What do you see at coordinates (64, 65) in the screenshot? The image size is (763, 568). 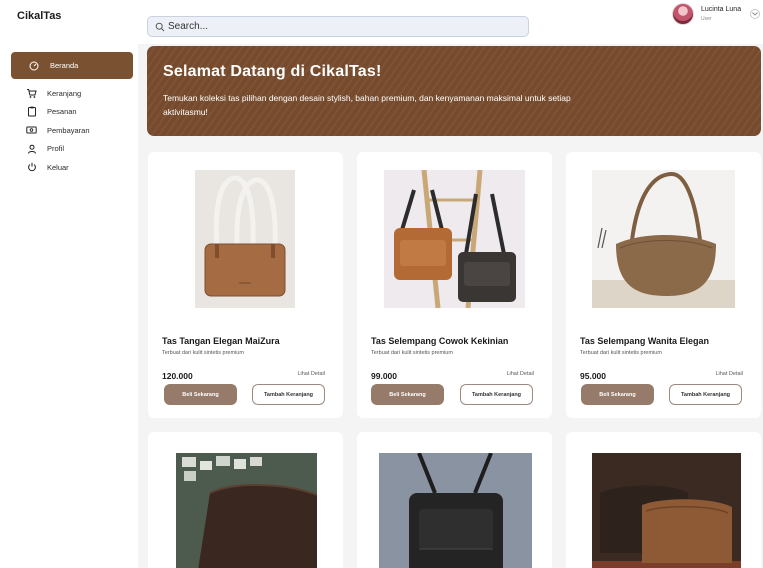 I see `sidebar-item-label: Beranda` at bounding box center [64, 65].